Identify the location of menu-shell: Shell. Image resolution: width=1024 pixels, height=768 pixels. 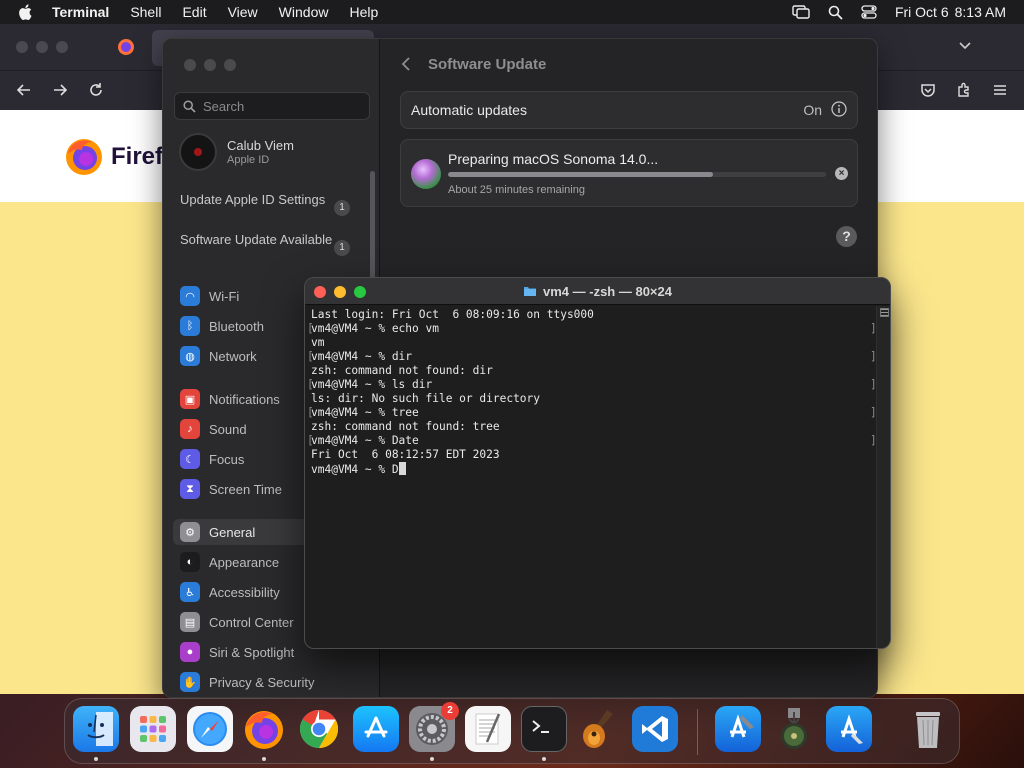
(145, 12).